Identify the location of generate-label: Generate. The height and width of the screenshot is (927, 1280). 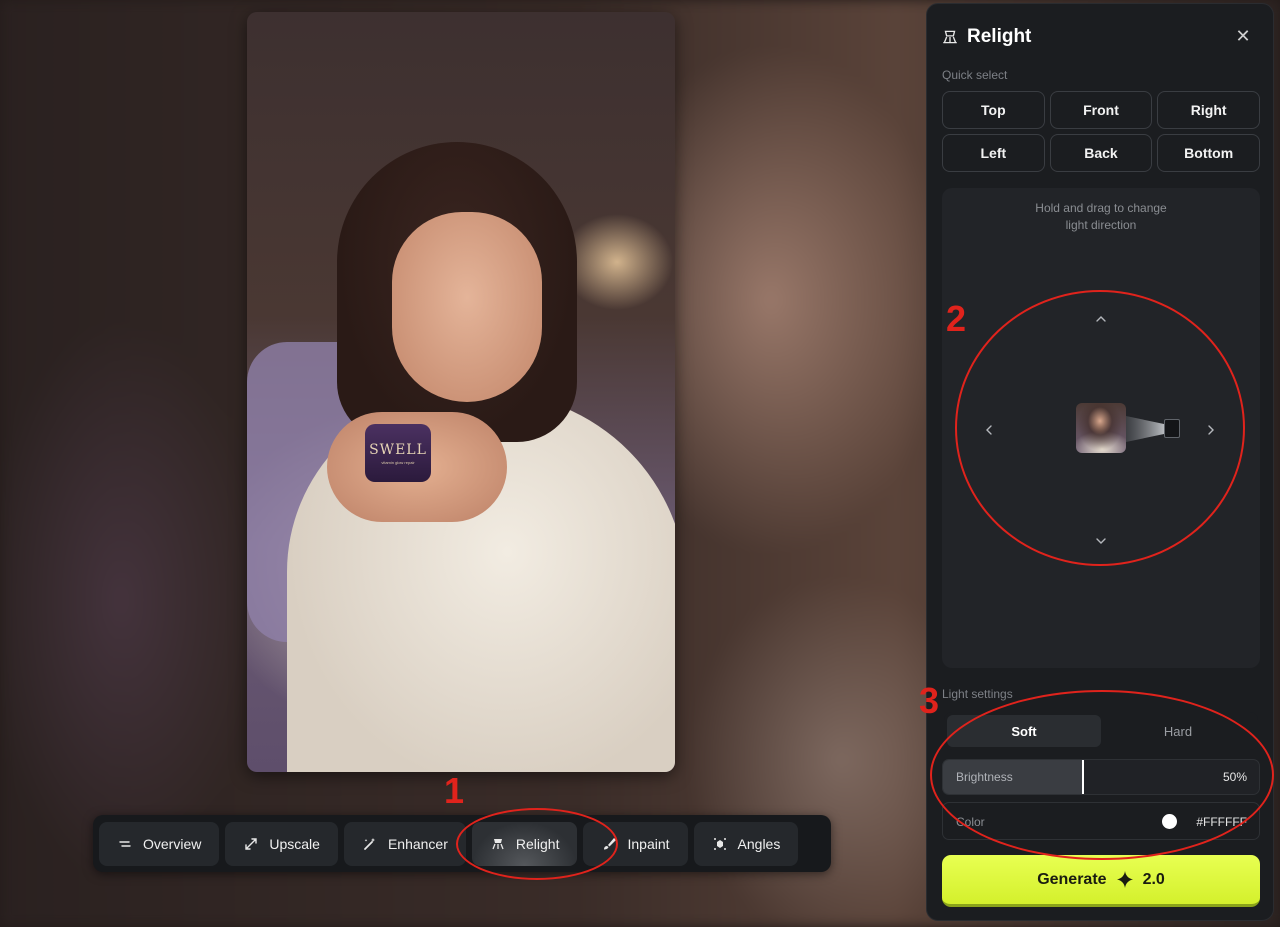
(1072, 879).